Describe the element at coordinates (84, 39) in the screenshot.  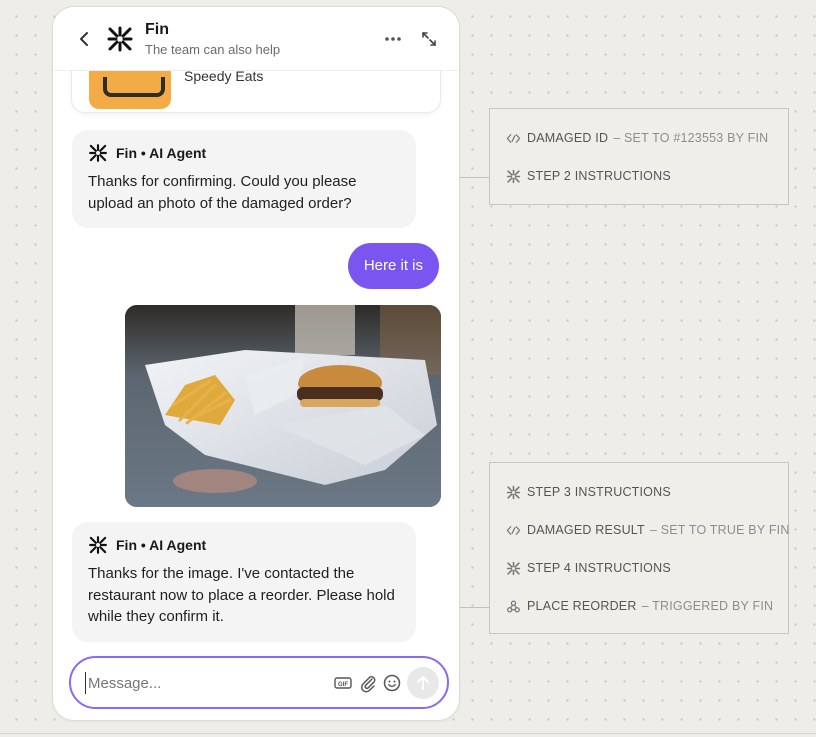
I see `chevron-left-icon` at that location.